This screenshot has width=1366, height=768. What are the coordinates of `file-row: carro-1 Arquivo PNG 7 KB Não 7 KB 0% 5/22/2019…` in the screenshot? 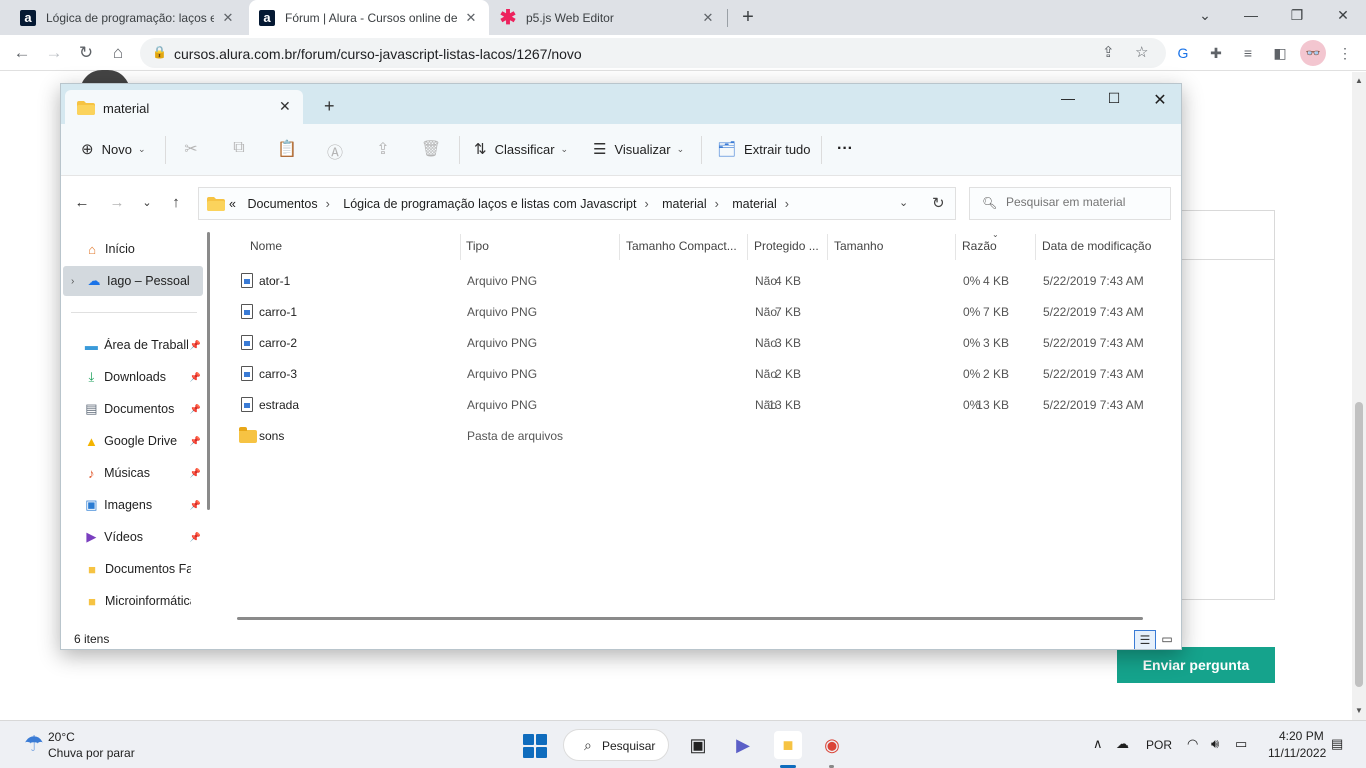 It's located at (701, 312).